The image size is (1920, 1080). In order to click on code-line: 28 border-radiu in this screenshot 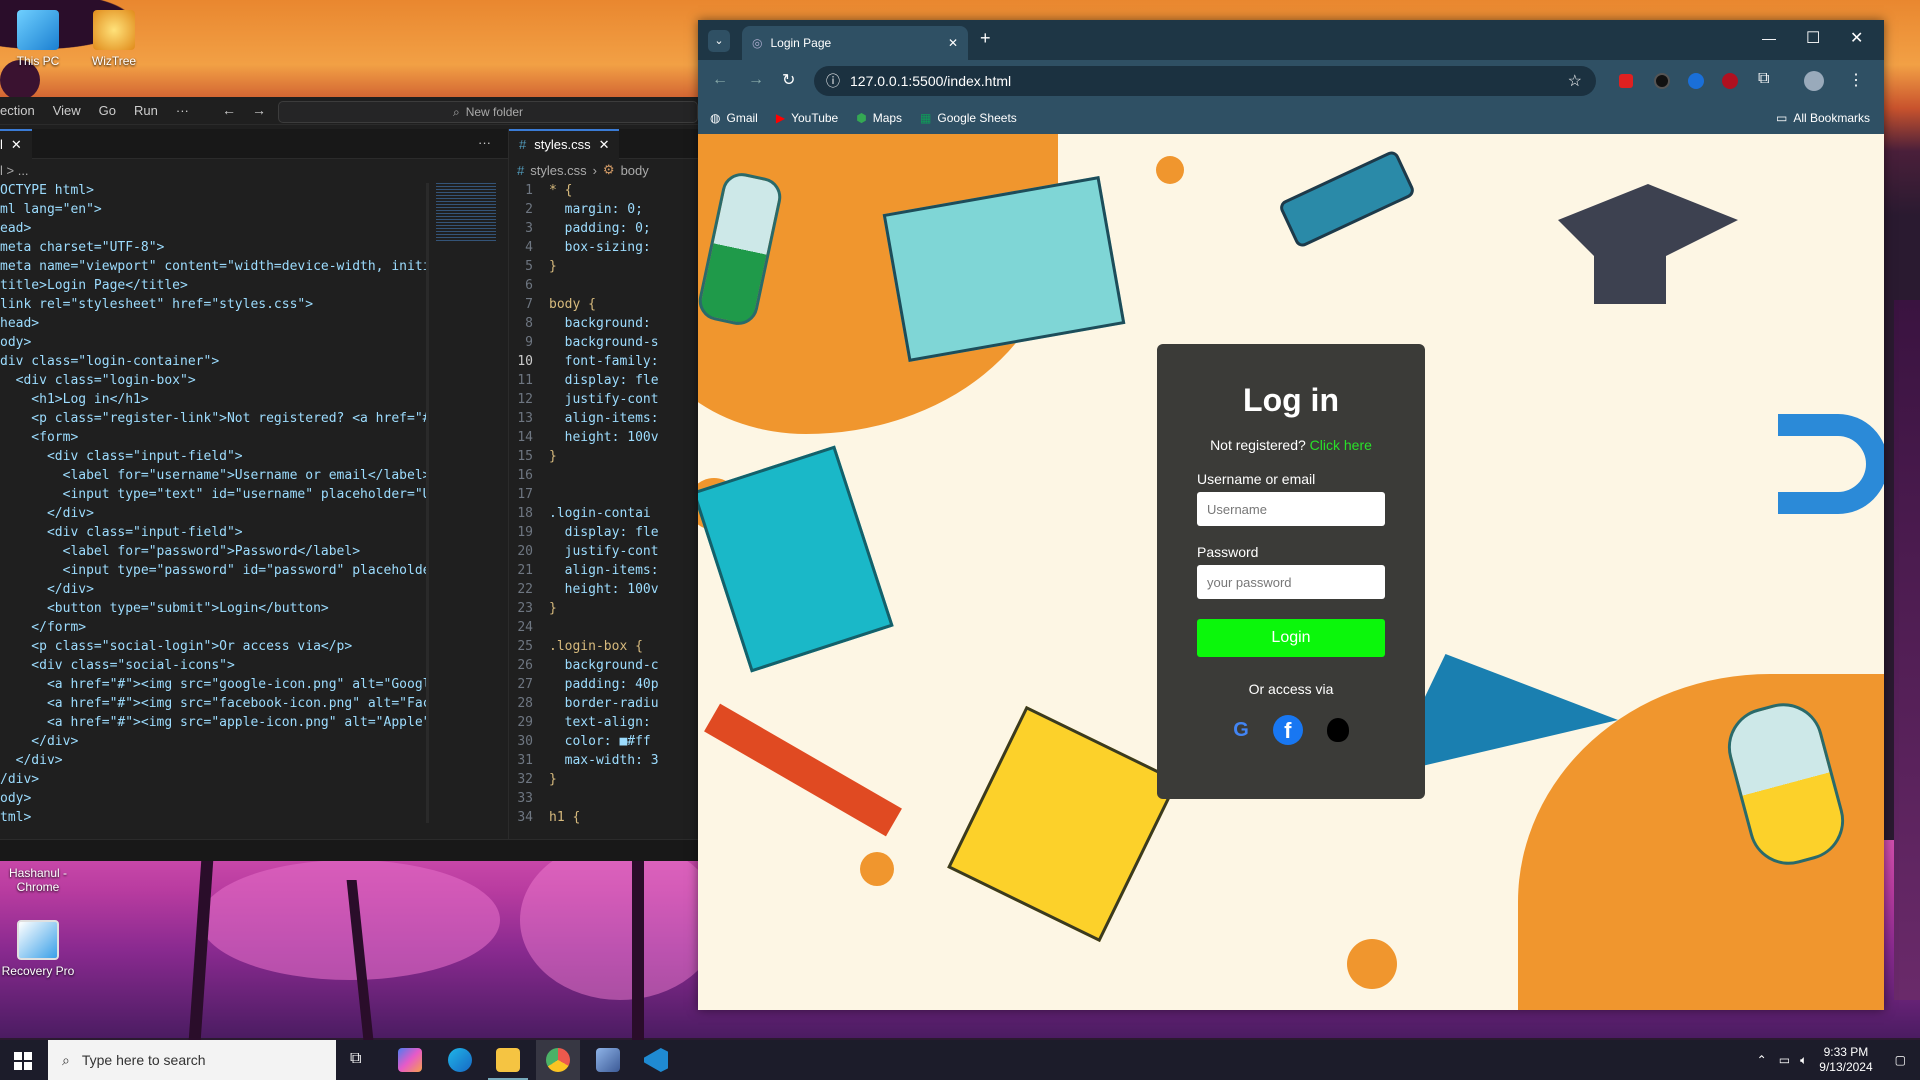, I will do `click(604, 703)`.